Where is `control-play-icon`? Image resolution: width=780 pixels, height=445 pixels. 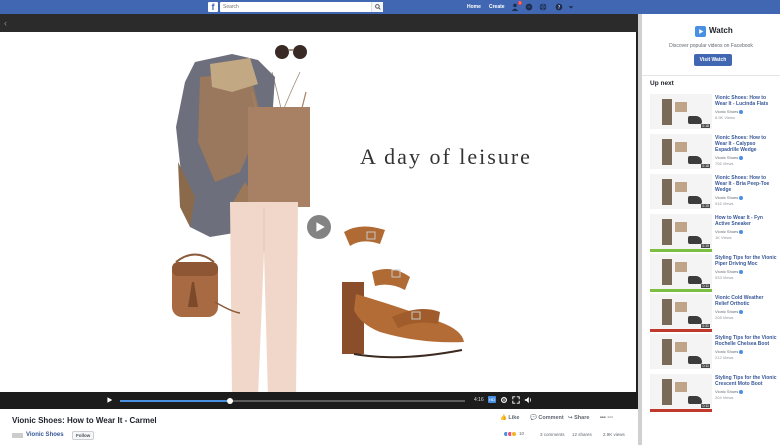 control-play-icon is located at coordinates (109, 400).